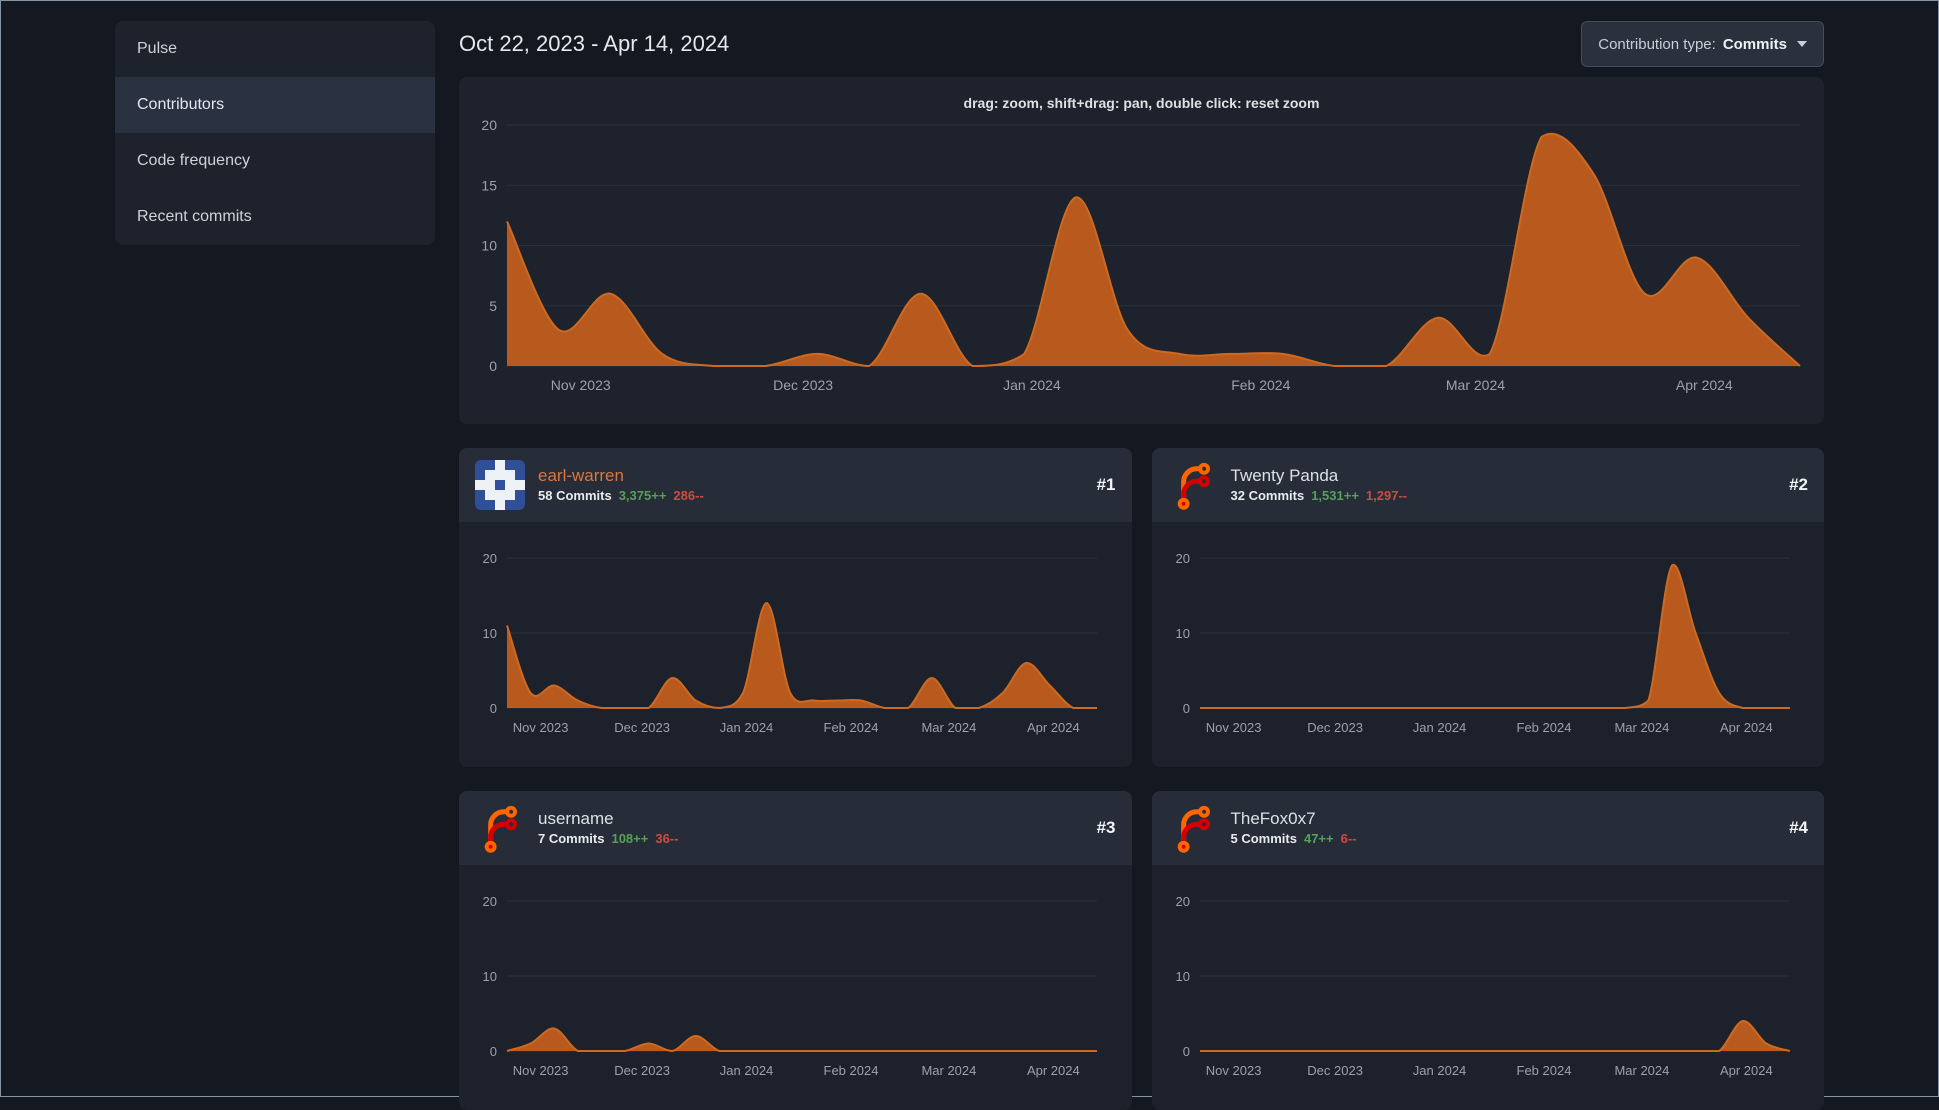  Describe the element at coordinates (608, 838) in the screenshot. I see `contributor-stats: 7 Commits 108++ 36--` at that location.